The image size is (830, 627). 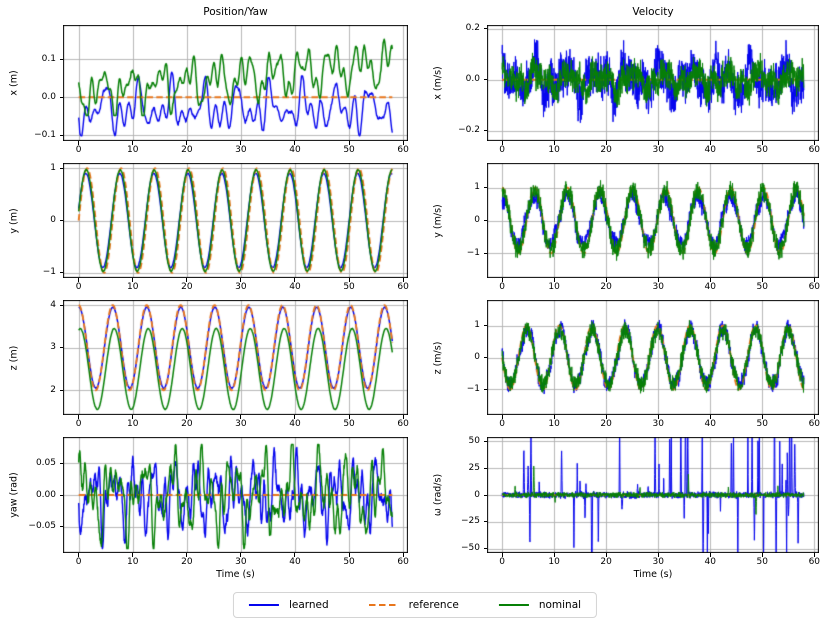 I want to click on subplot-rad-s, so click(x=653, y=495).